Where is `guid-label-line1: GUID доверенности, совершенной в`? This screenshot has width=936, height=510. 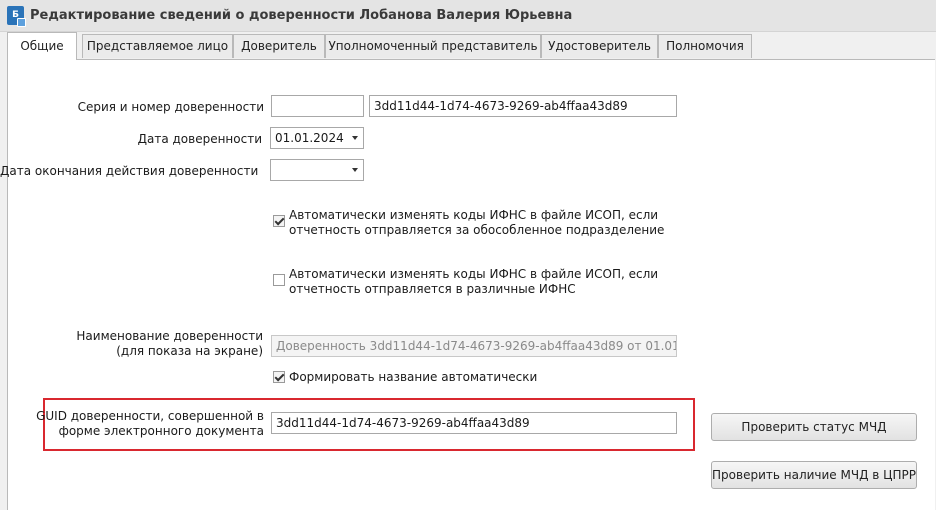
guid-label-line1: GUID доверенности, совершенной в is located at coordinates (150, 416).